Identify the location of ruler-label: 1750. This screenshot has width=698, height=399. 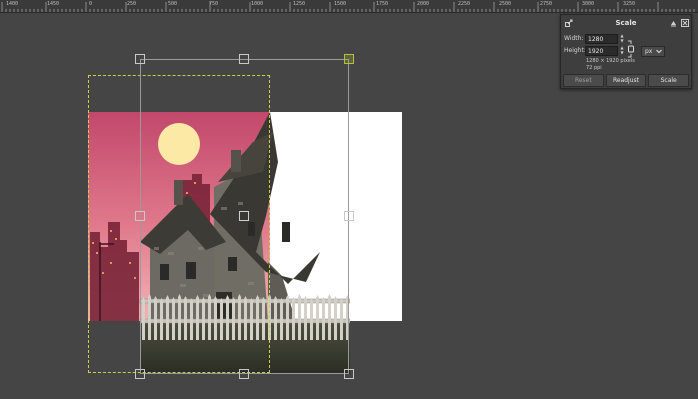
(382, 4).